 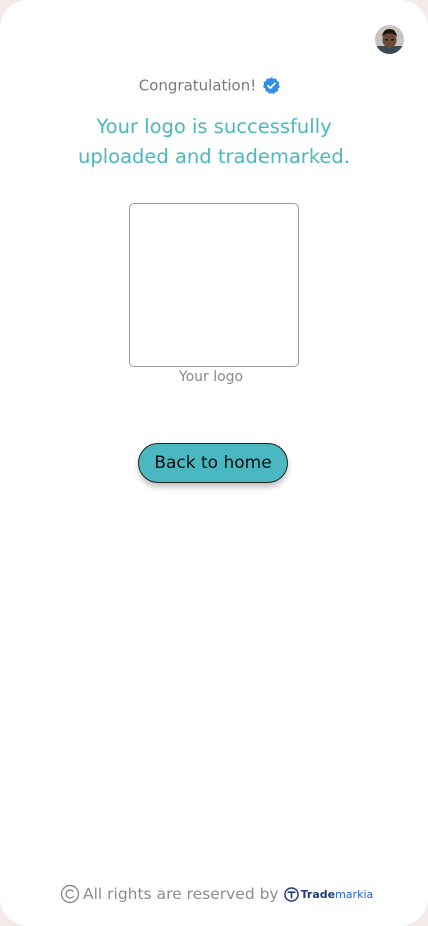 What do you see at coordinates (214, 285) in the screenshot?
I see `logo-preview-box` at bounding box center [214, 285].